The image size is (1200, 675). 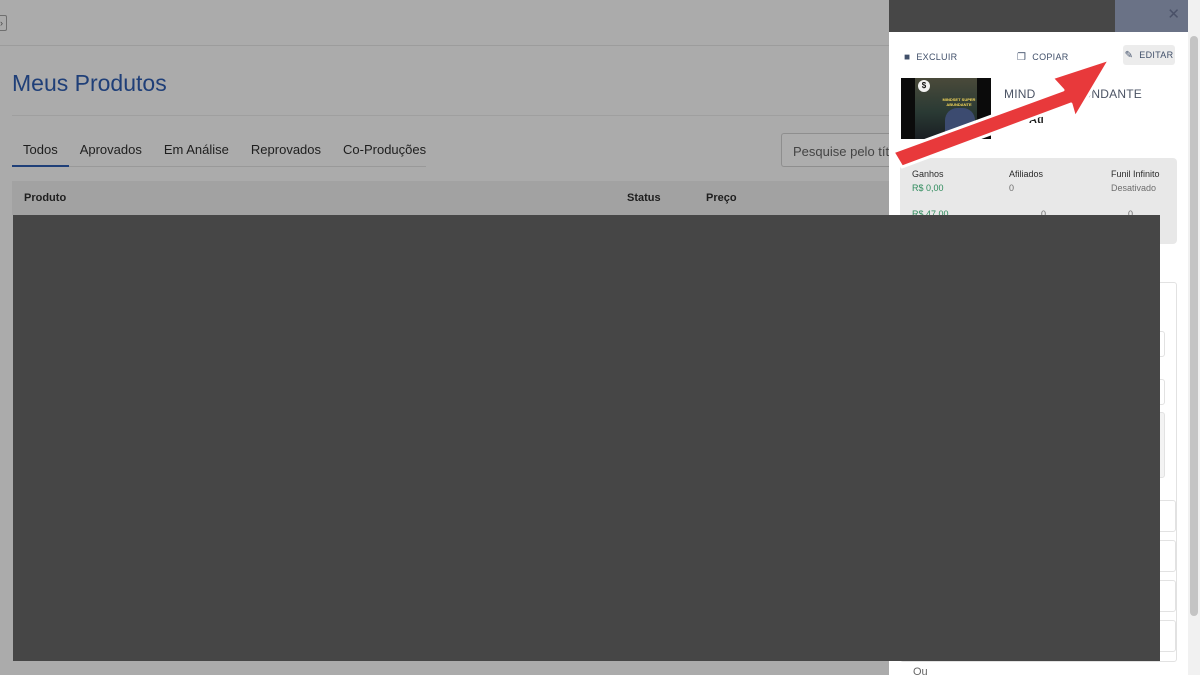 I want to click on stat-label-funil: Funil Infinito, so click(x=1135, y=174).